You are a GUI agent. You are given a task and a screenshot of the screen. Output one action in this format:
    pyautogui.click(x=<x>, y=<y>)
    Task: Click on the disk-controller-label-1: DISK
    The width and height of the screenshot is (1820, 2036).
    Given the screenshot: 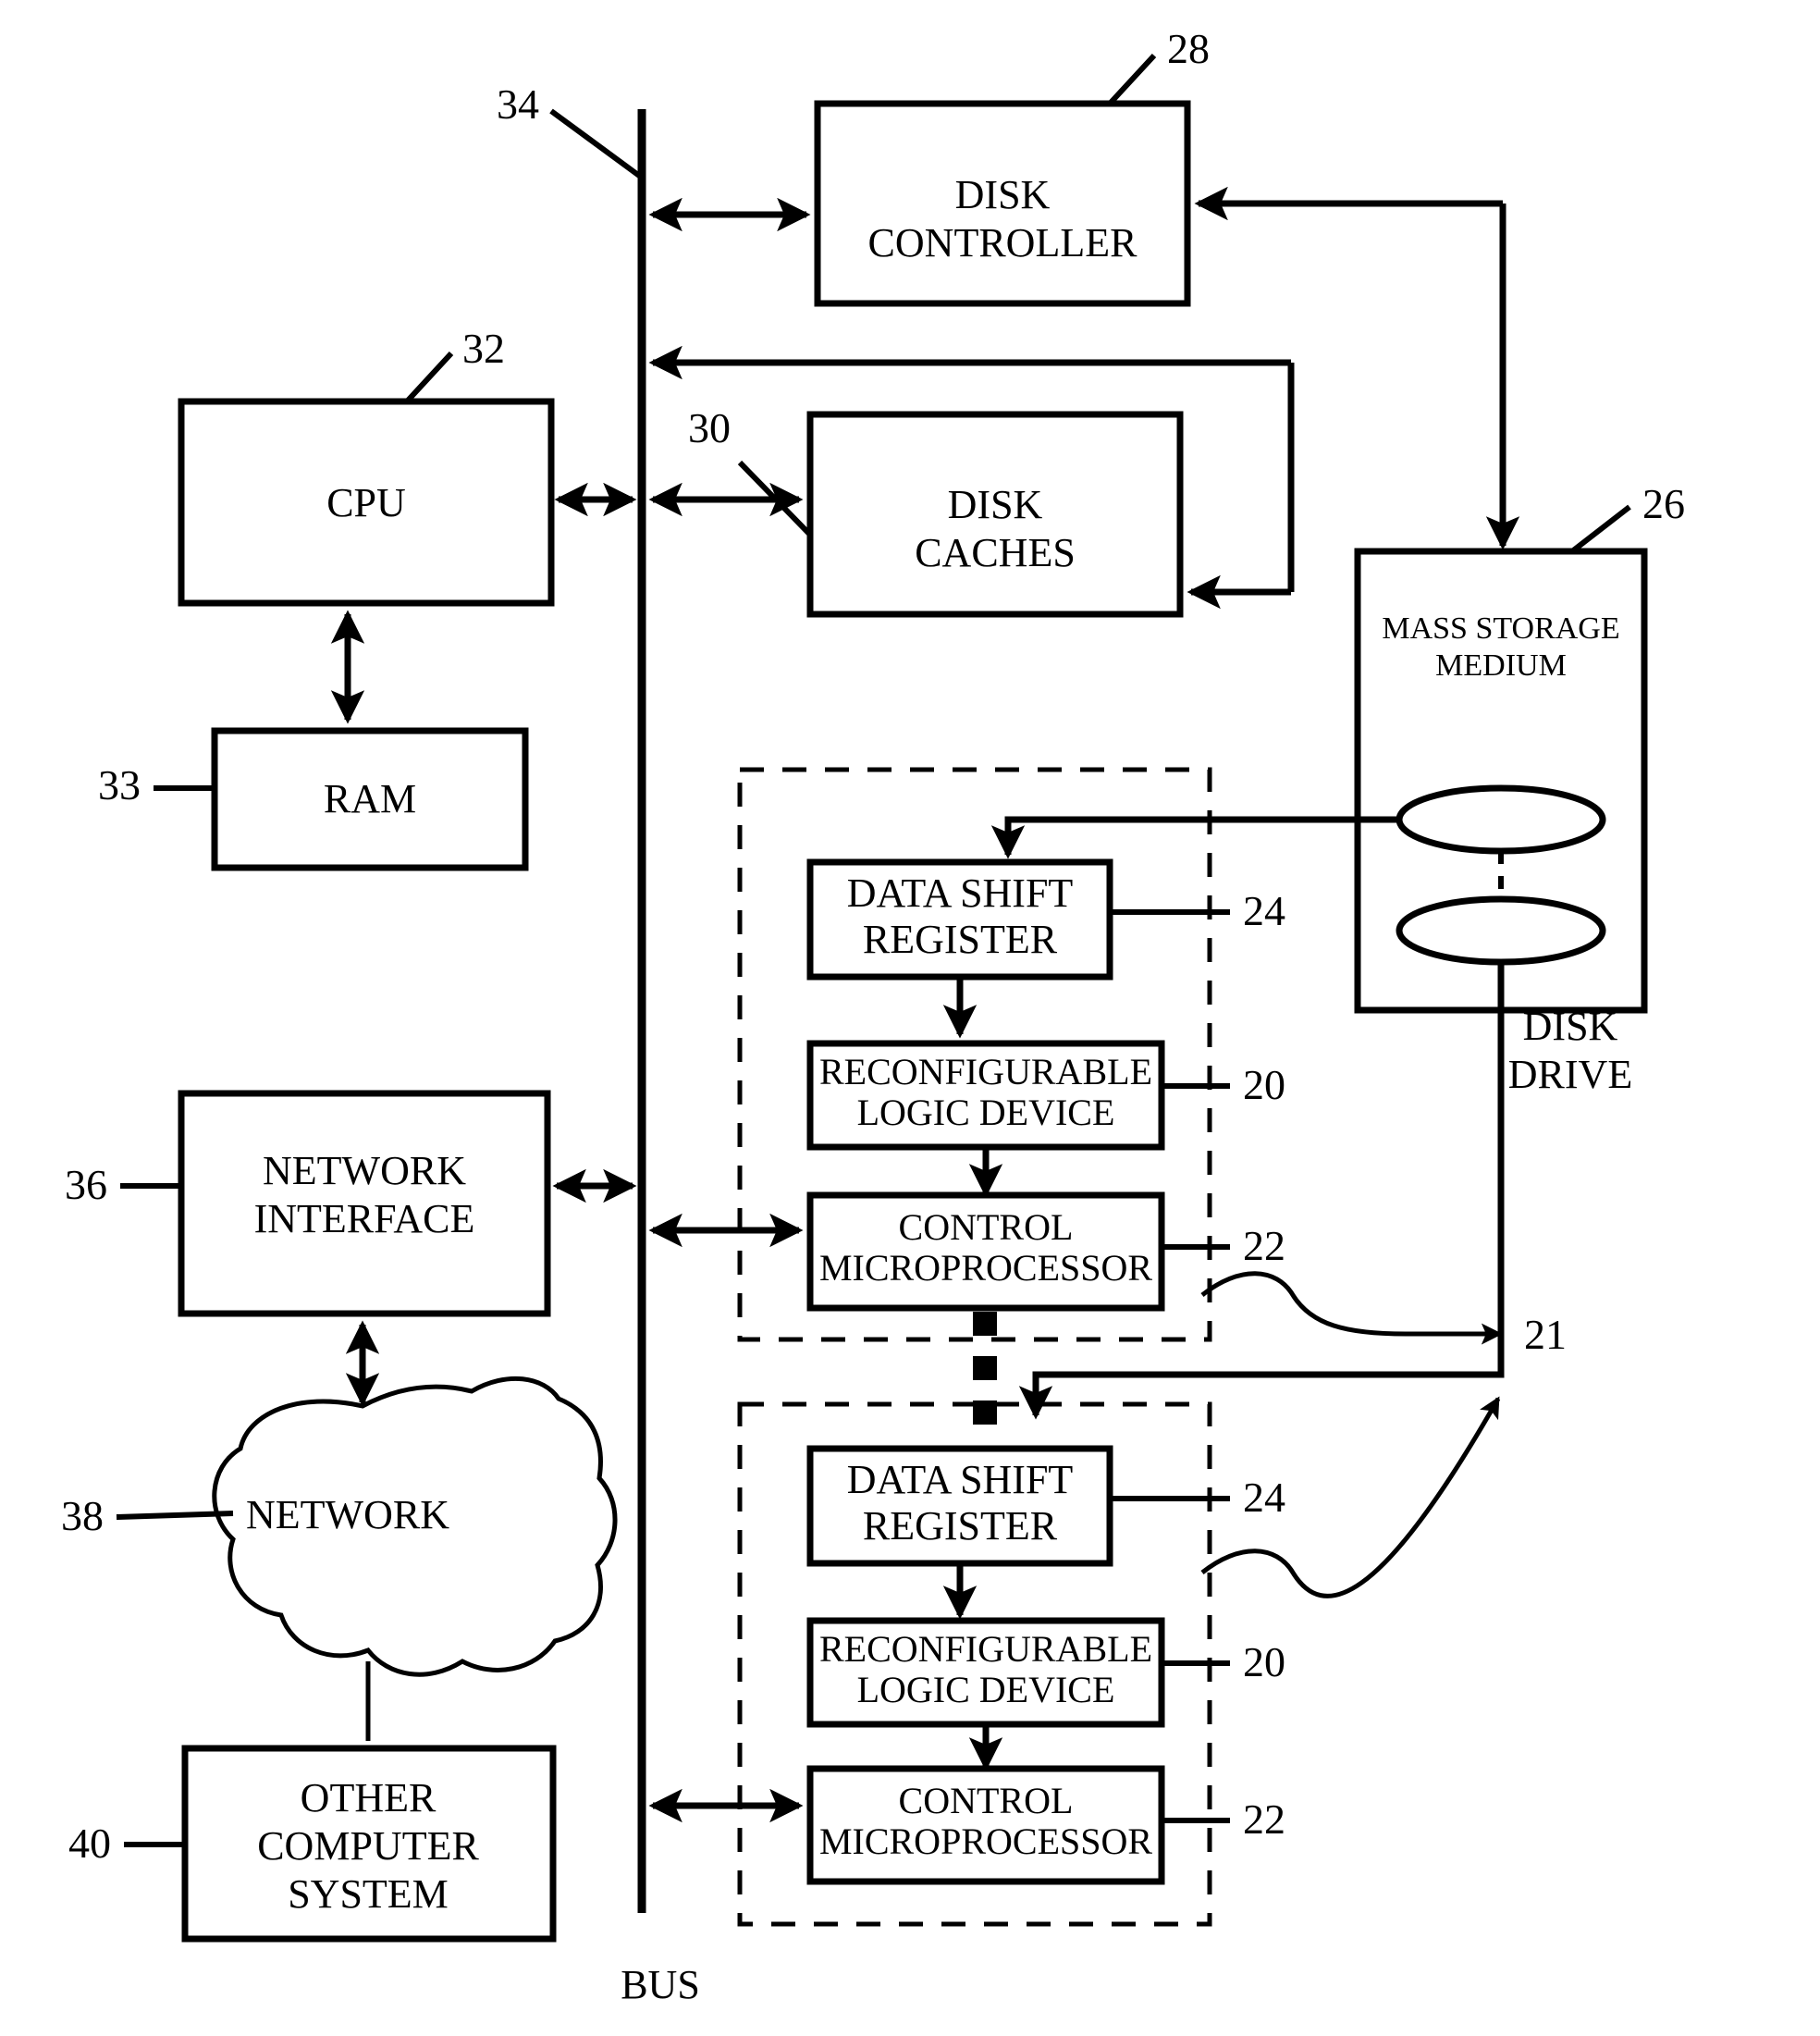 What is the action you would take?
    pyautogui.click(x=1003, y=194)
    